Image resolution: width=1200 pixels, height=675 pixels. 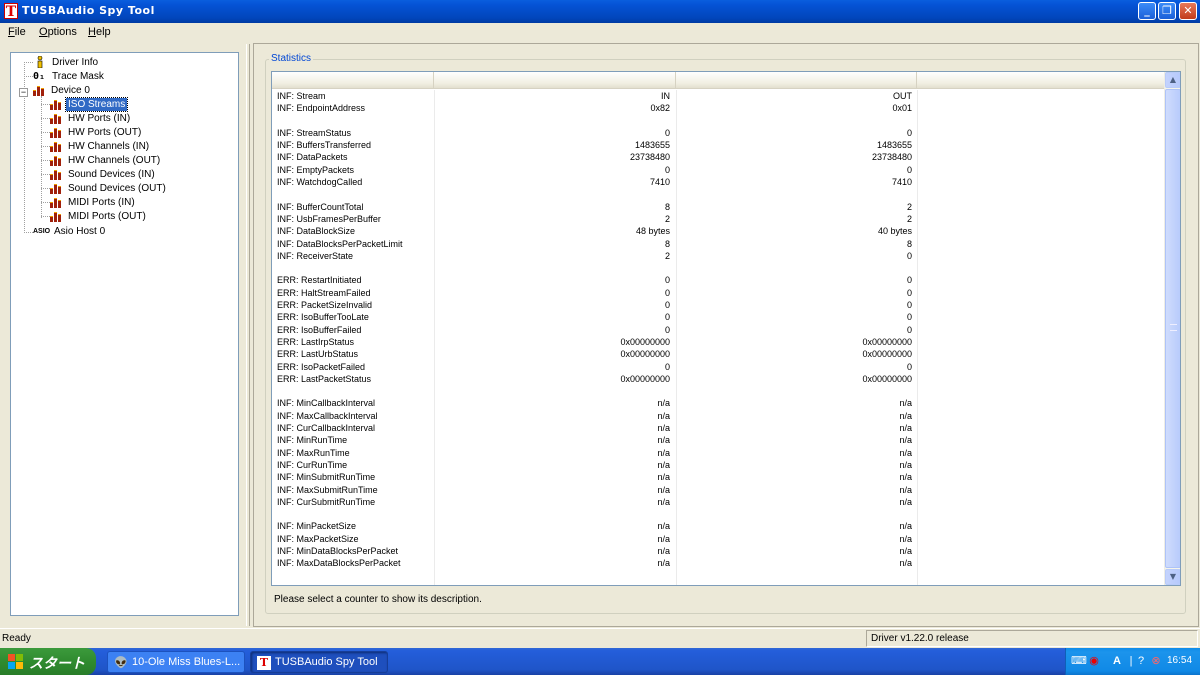 I want to click on close-button: ✕, so click(x=1188, y=11).